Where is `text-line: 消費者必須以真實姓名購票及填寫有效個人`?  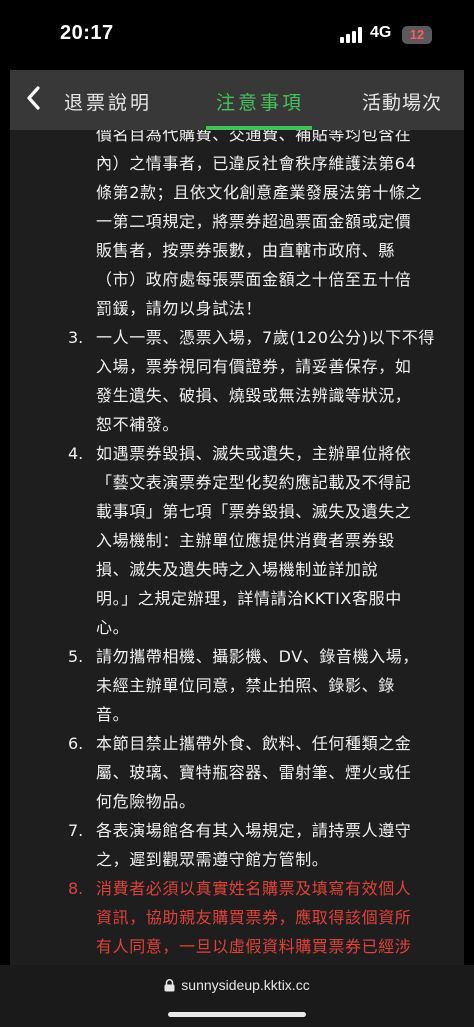
text-line: 消費者必須以真實姓名購票及填寫有效個人 is located at coordinates (254, 888).